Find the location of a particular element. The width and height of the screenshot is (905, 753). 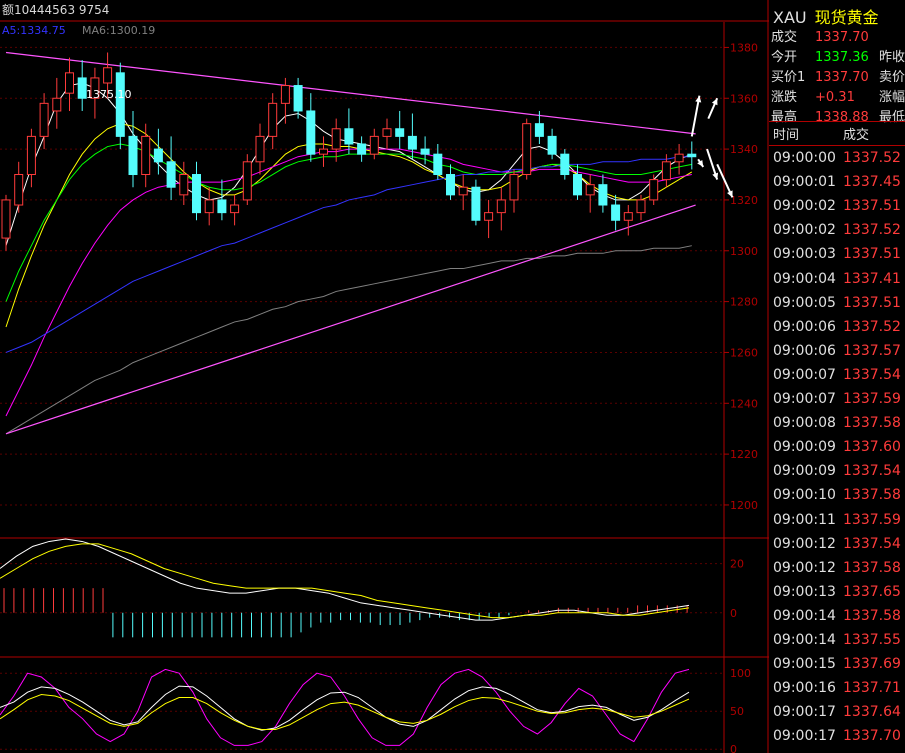

quote-value: 1337.70 is located at coordinates (842, 37).